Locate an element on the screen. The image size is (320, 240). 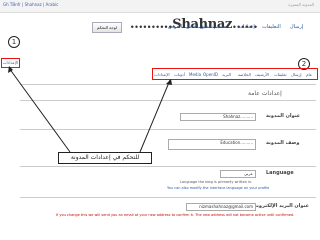
arrow-to-sidebar is located at coordinates (39, 110).